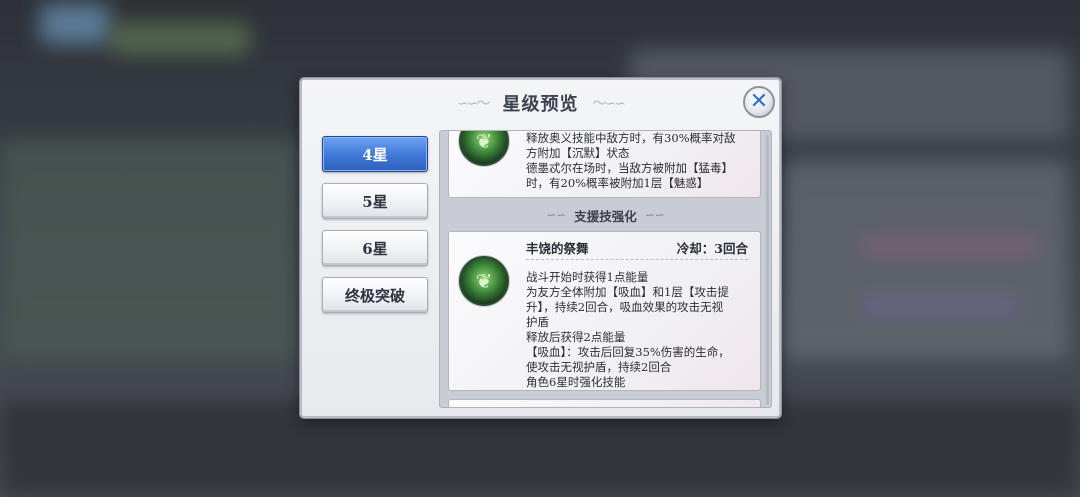  Describe the element at coordinates (654, 215) in the screenshot. I see `section-ornament-right: ∽∽` at that location.